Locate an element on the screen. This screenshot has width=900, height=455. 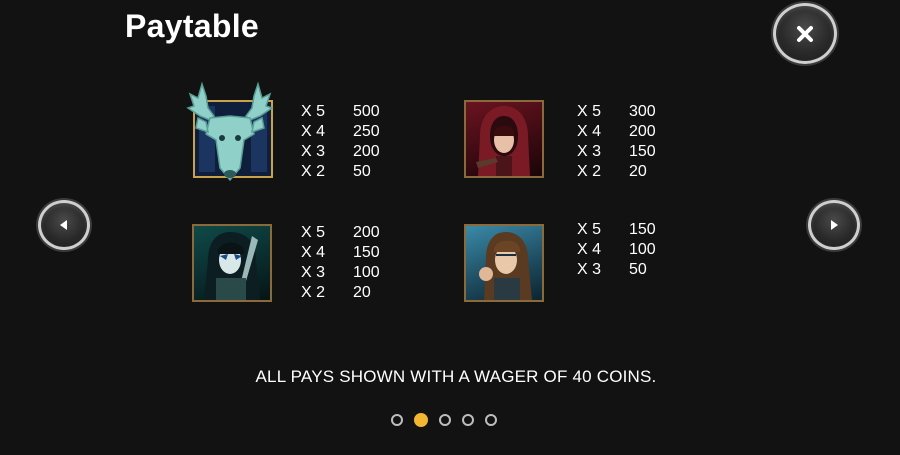
previous-page-button is located at coordinates (64, 225).